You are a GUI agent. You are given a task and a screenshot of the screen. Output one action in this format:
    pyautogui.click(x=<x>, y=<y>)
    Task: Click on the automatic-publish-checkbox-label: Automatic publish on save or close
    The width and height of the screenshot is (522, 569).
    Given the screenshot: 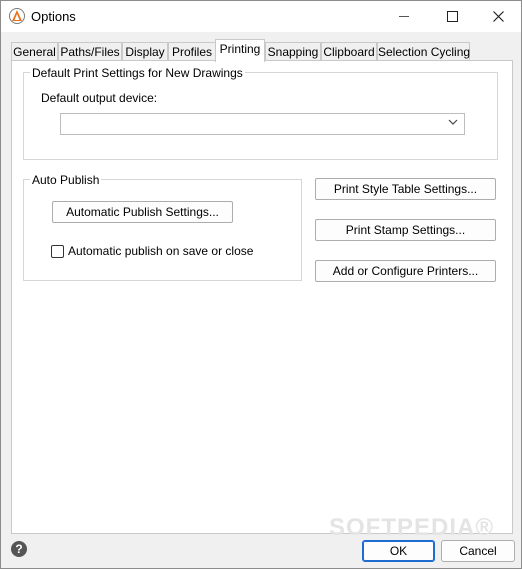 What is the action you would take?
    pyautogui.click(x=161, y=251)
    